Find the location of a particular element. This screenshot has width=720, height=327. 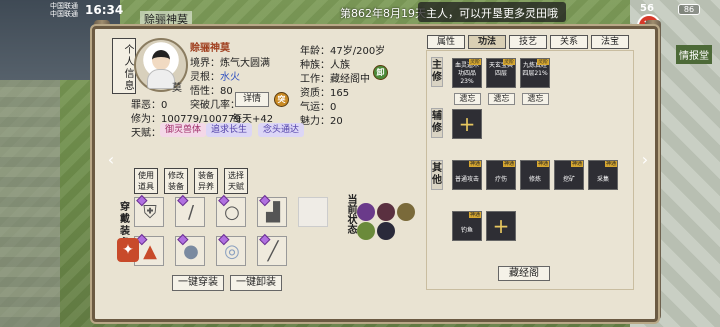

state-icons is located at coordinates (386, 221).